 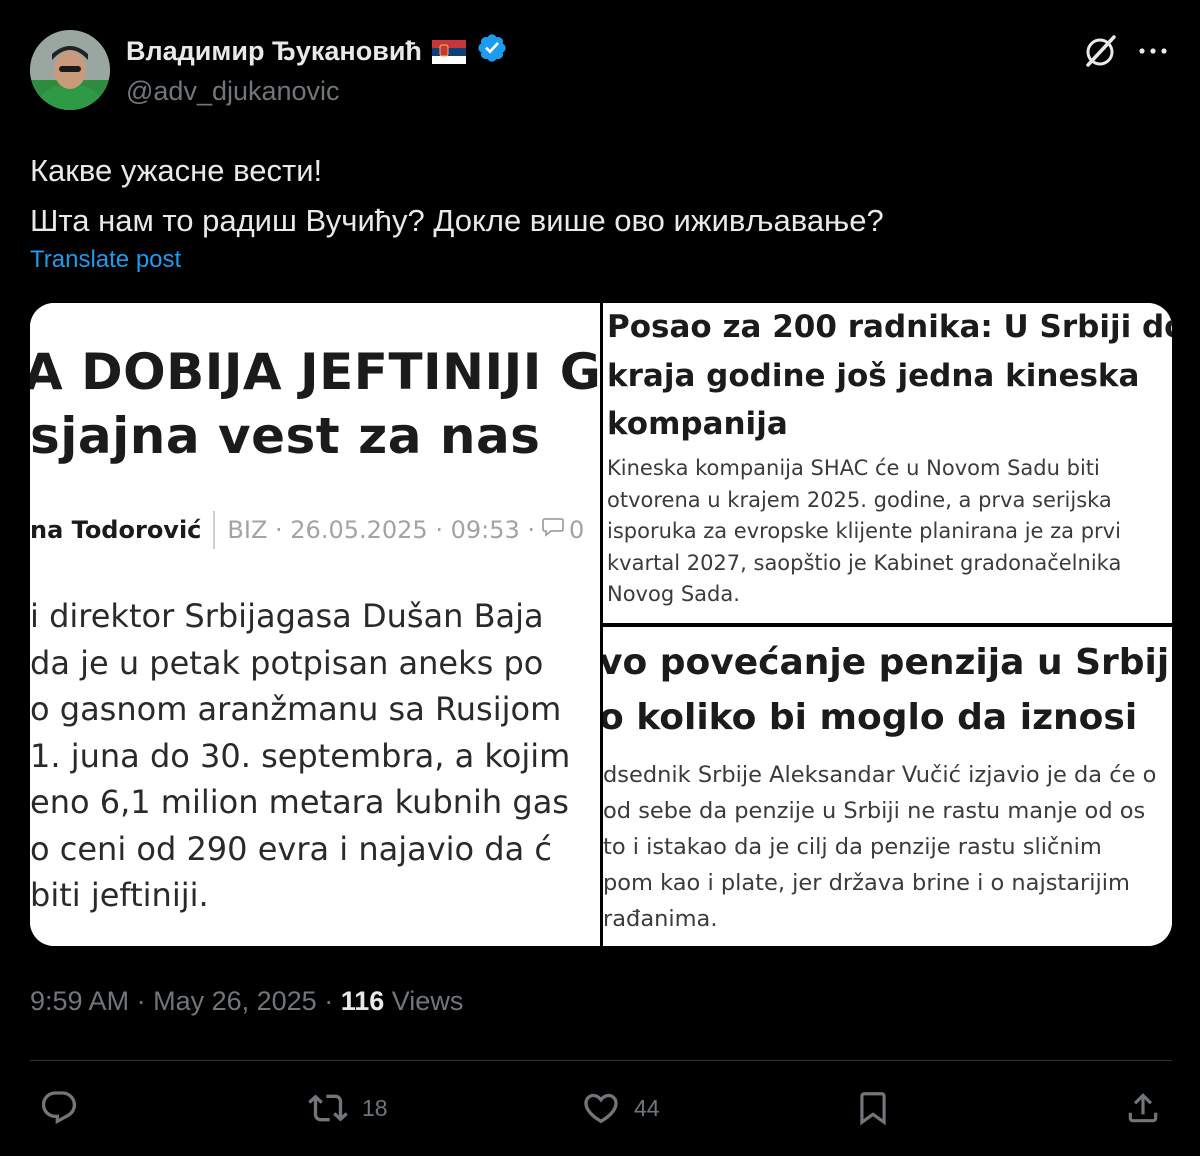 I want to click on repost-count: 18, so click(x=375, y=1107).